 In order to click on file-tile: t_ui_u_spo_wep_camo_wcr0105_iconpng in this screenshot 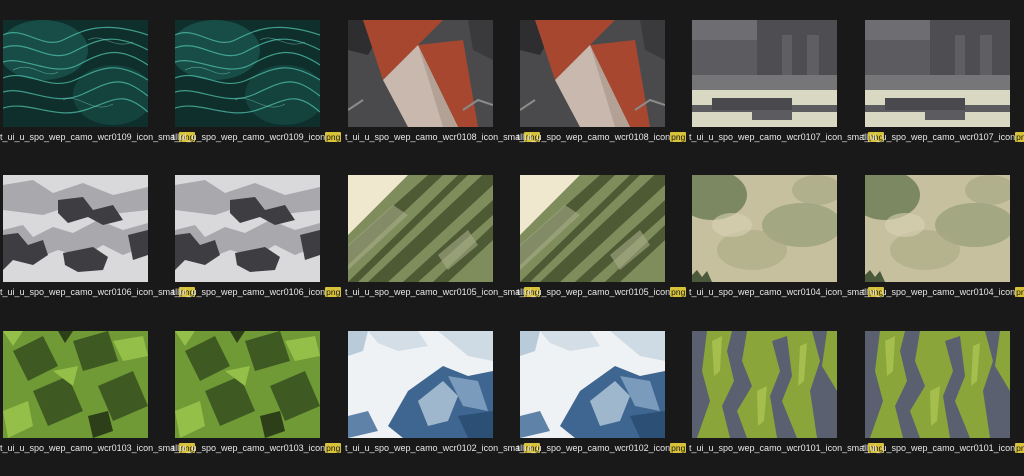, I will do `click(602, 226)`.